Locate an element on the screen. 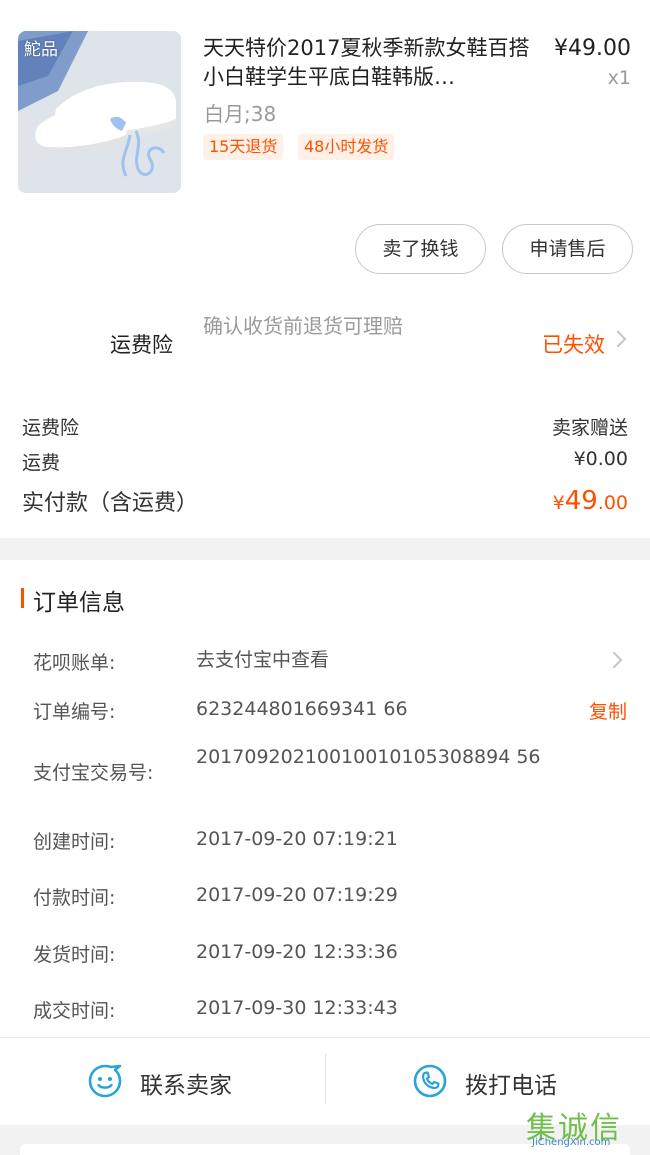  contact-seller-button: 联系卖家 is located at coordinates (162, 1082).